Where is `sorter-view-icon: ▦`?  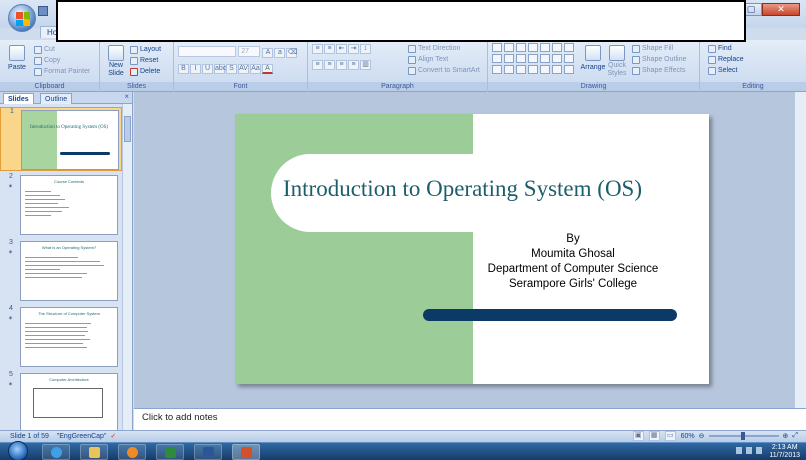 sorter-view-icon: ▦ is located at coordinates (654, 436).